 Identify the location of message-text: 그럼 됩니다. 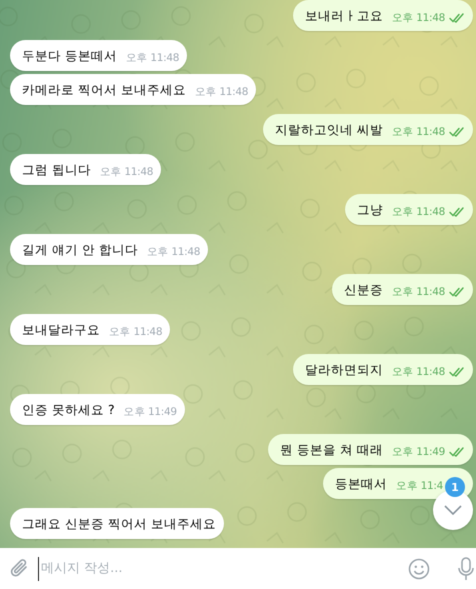
(56, 170).